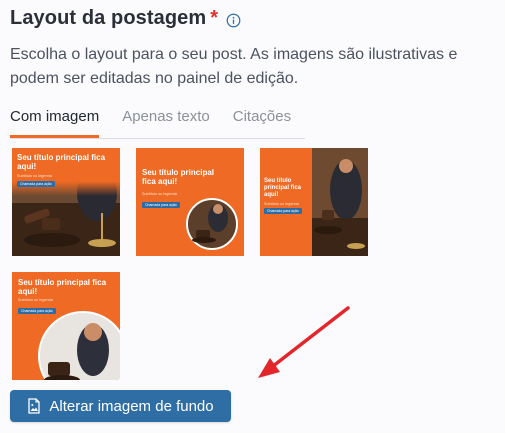 This screenshot has height=433, width=505. I want to click on info-circle-icon, so click(233, 20).